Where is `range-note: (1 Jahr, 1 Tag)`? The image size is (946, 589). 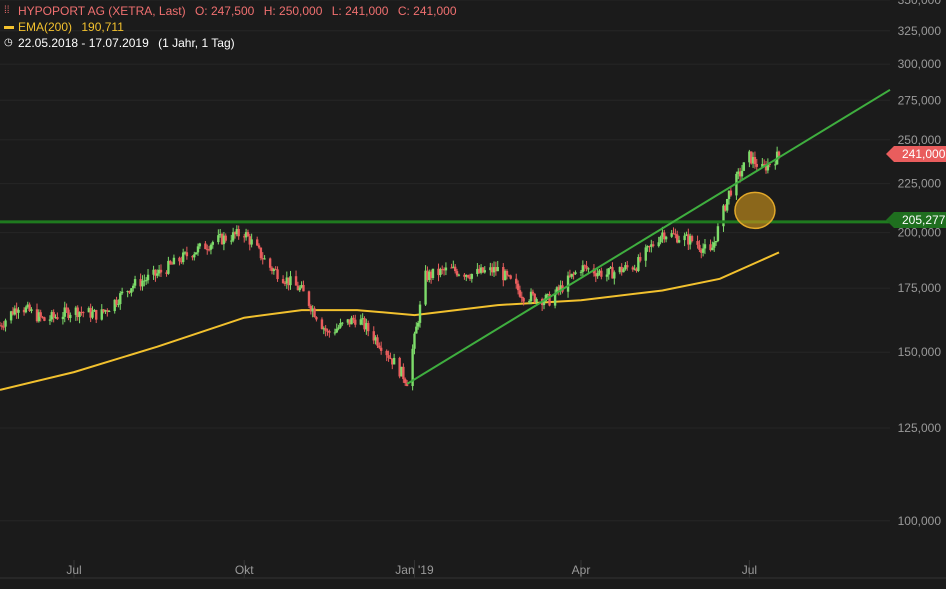 range-note: (1 Jahr, 1 Tag) is located at coordinates (196, 43).